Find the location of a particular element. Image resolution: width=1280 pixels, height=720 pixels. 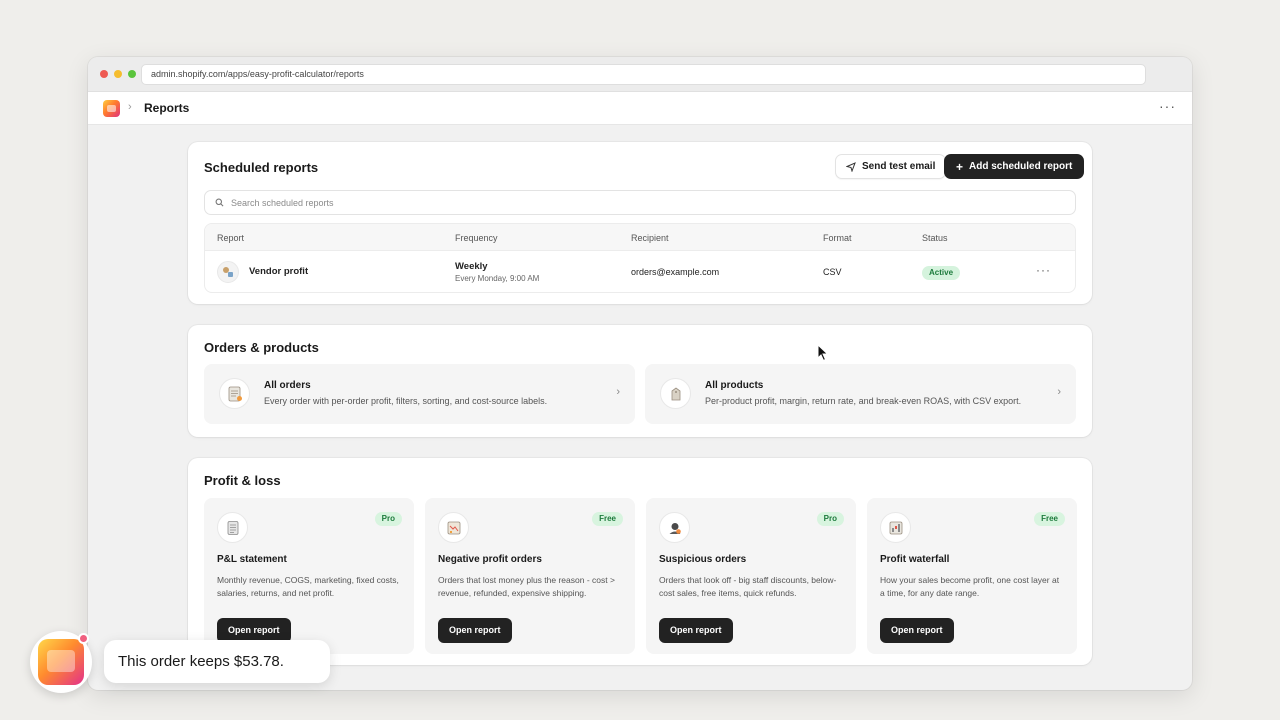

send-test-email-button: Send test email is located at coordinates (891, 166).